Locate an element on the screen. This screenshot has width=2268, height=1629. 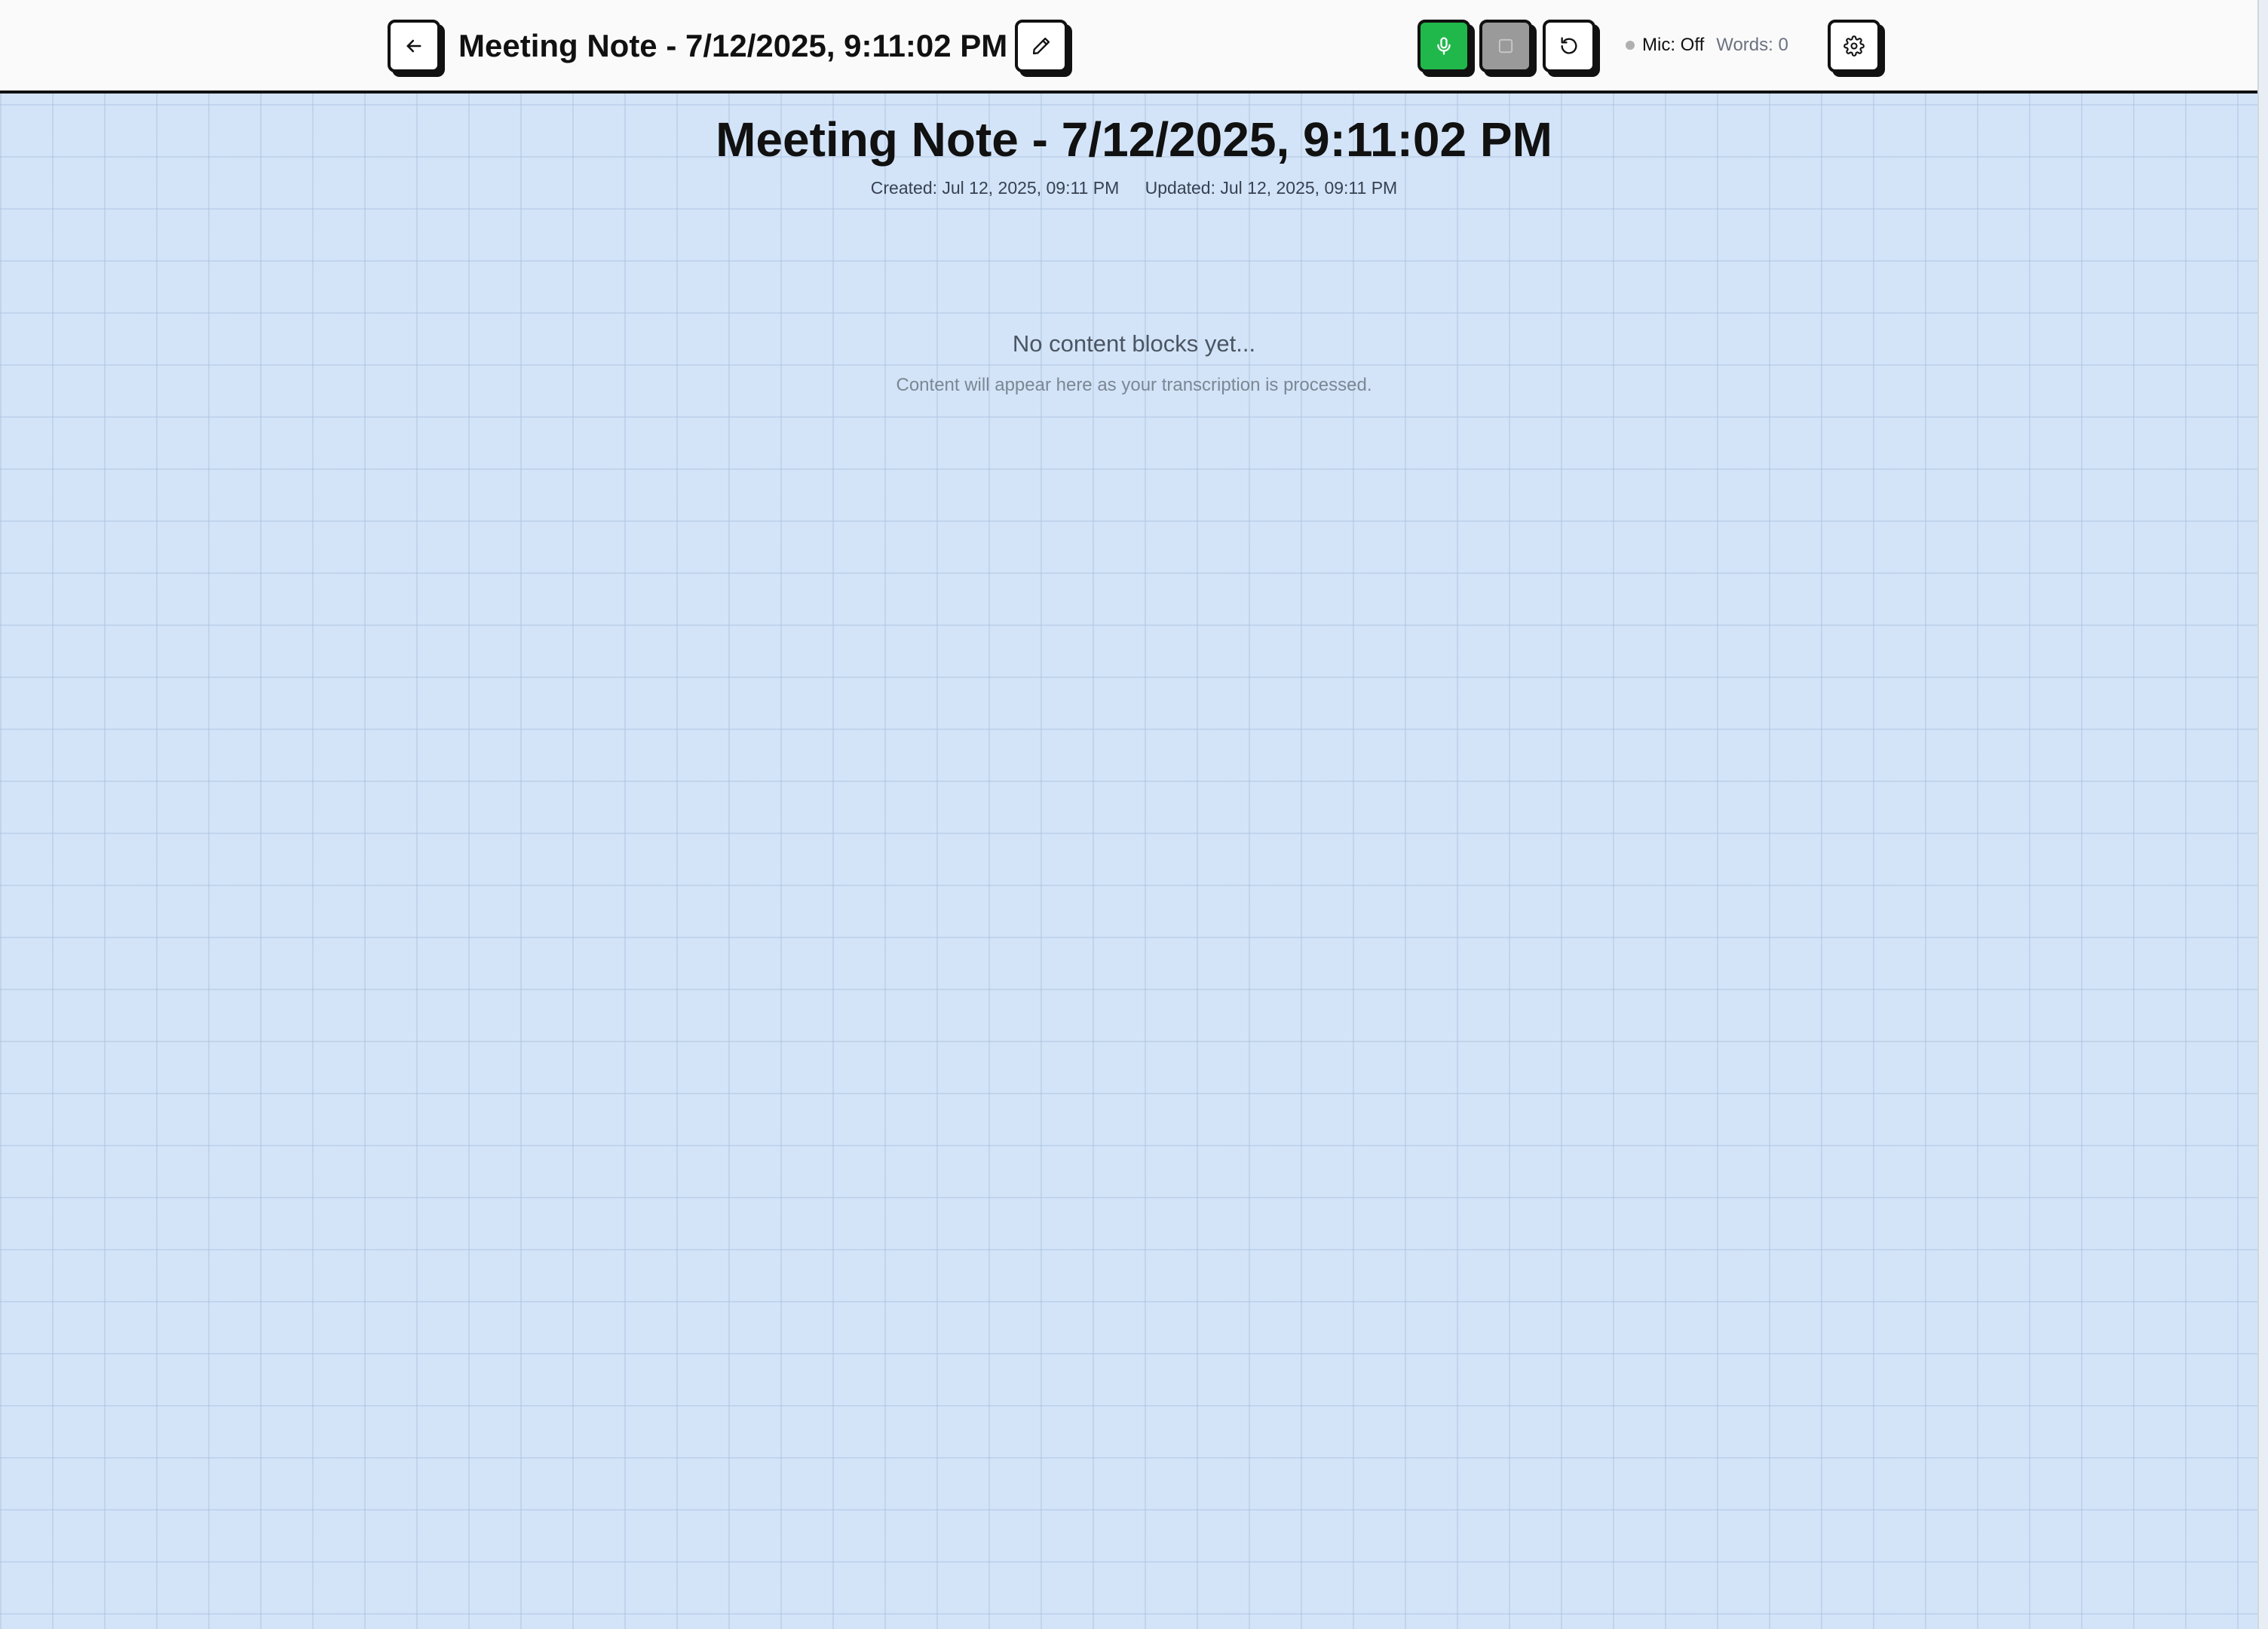
reset-button is located at coordinates (1569, 46).